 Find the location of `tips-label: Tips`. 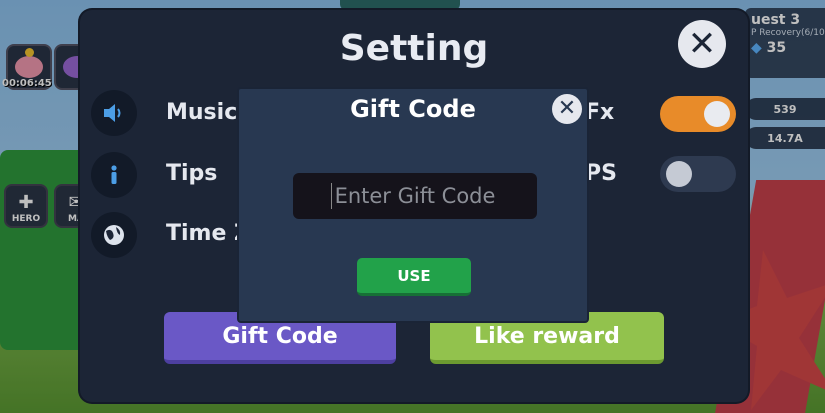

tips-label: Tips is located at coordinates (192, 173).